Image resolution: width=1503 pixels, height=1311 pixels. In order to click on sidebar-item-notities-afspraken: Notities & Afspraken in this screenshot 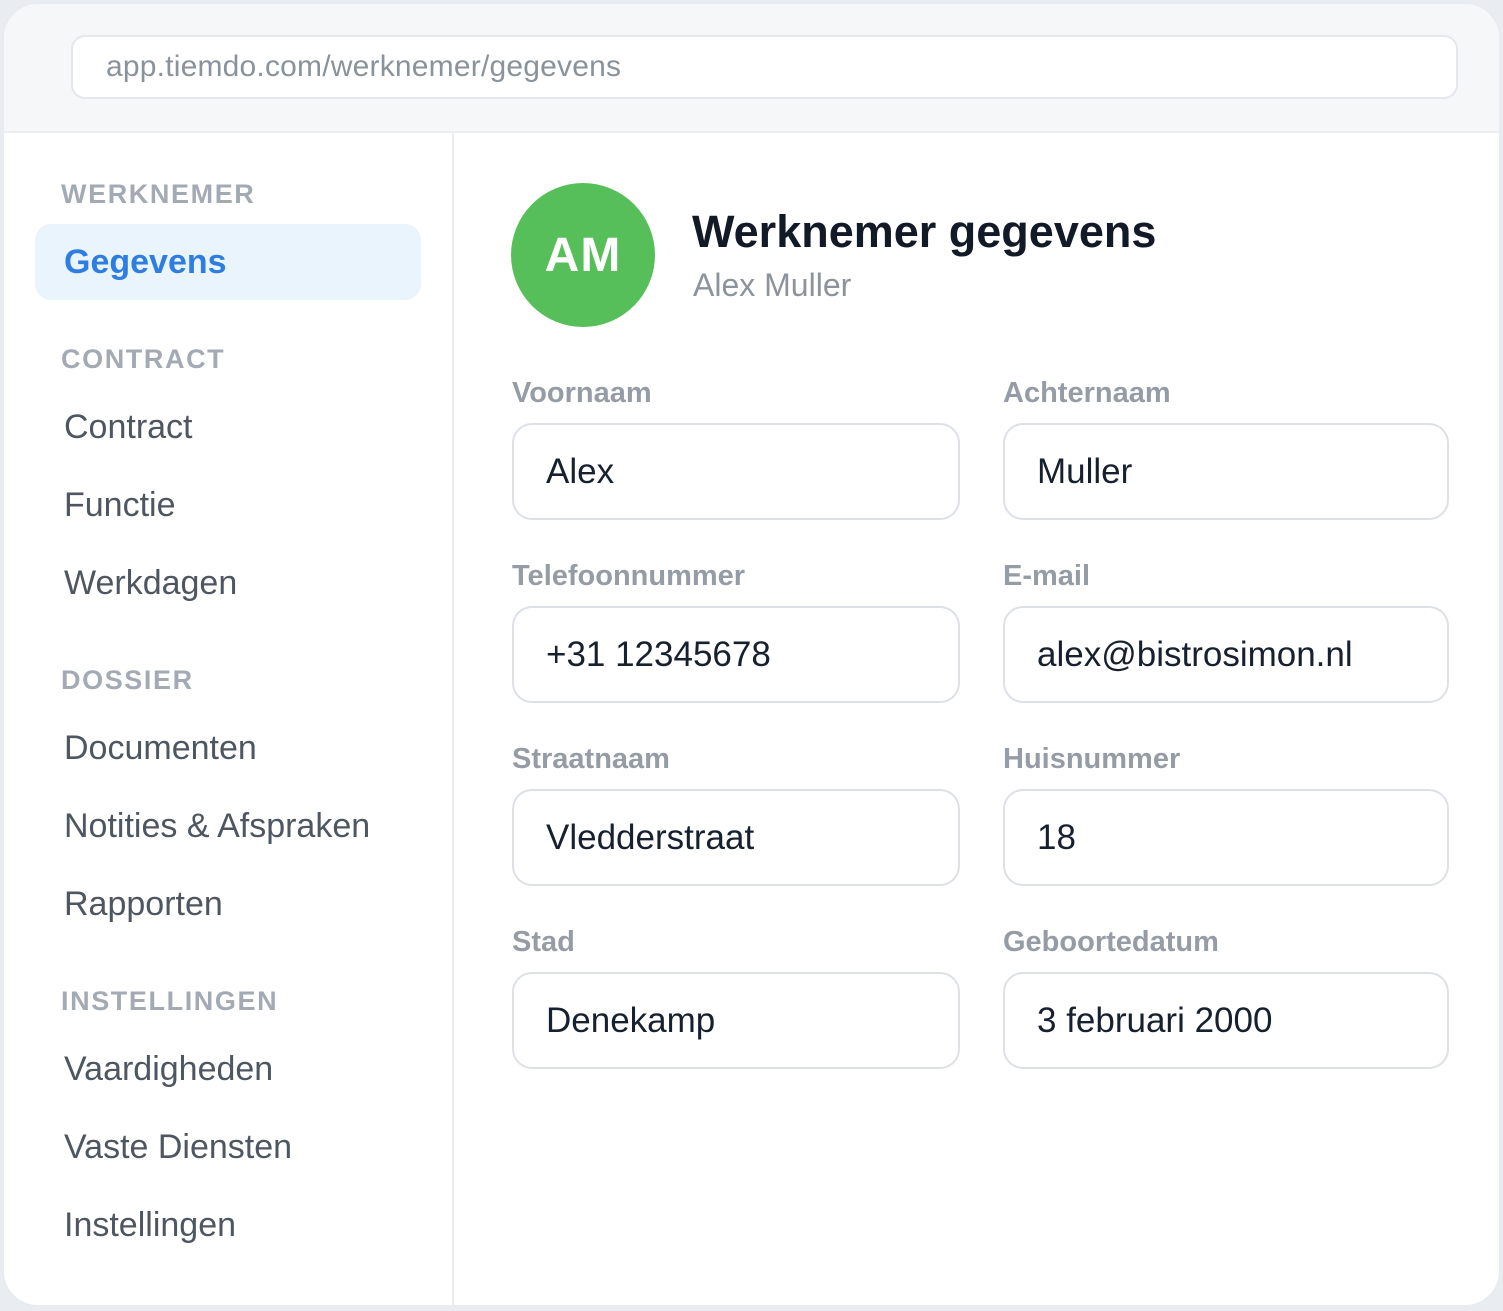, I will do `click(228, 826)`.